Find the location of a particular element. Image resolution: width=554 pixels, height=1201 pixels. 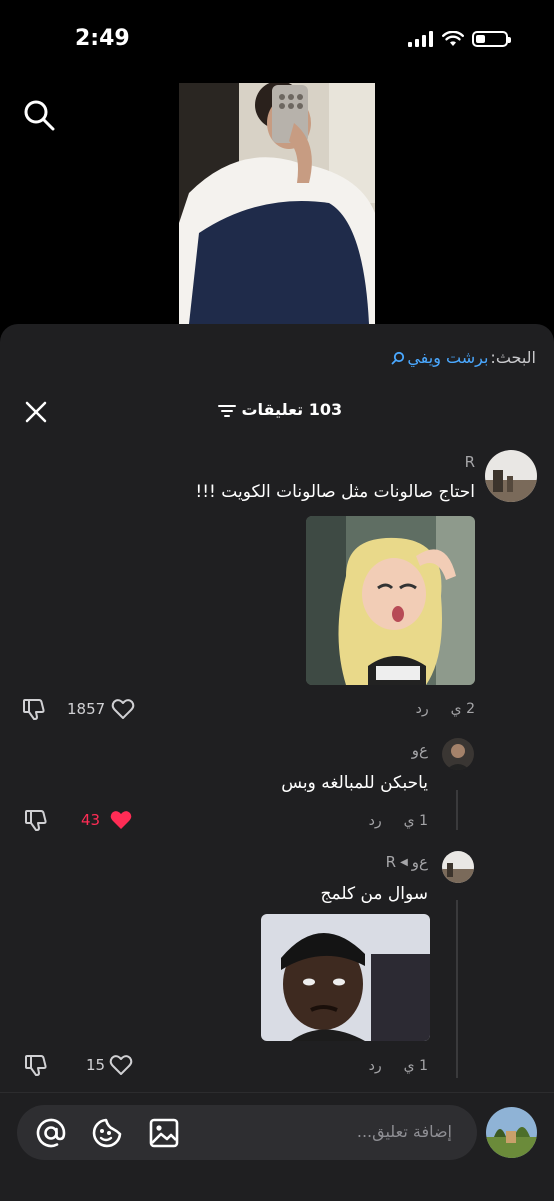

like-count: 1857 is located at coordinates (86, 709).